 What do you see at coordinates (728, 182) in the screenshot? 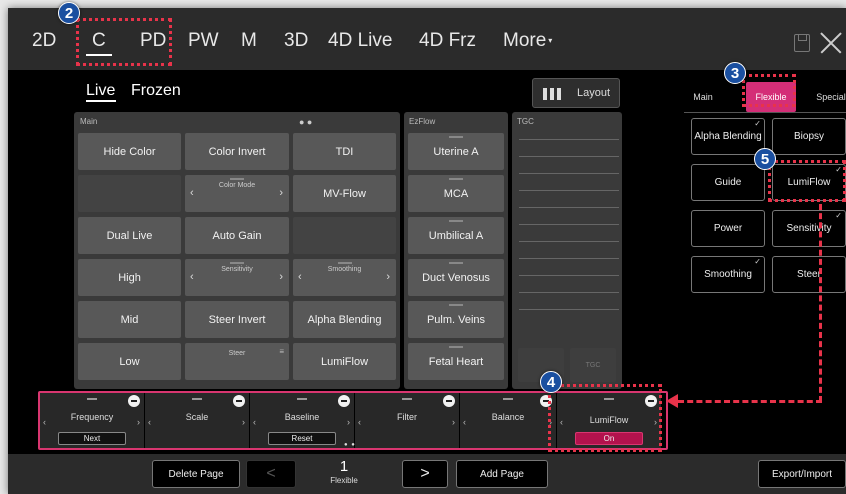
I see `flex-guide-button: Guide` at bounding box center [728, 182].